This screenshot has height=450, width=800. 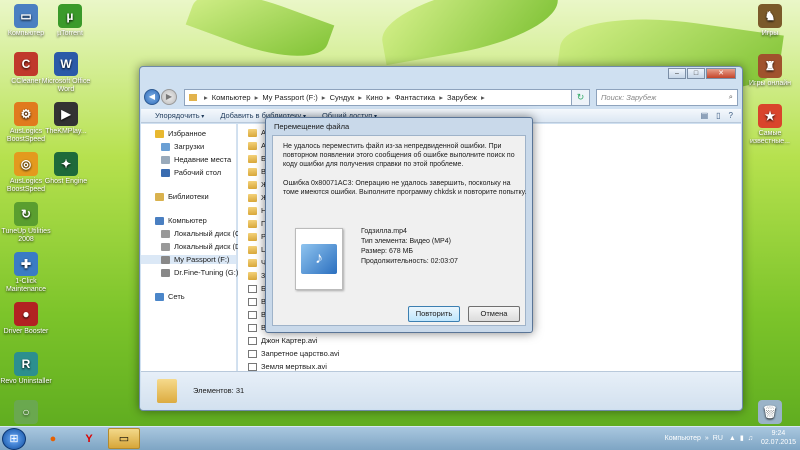 I want to click on recycle-bin: 🗑, so click(x=770, y=413).